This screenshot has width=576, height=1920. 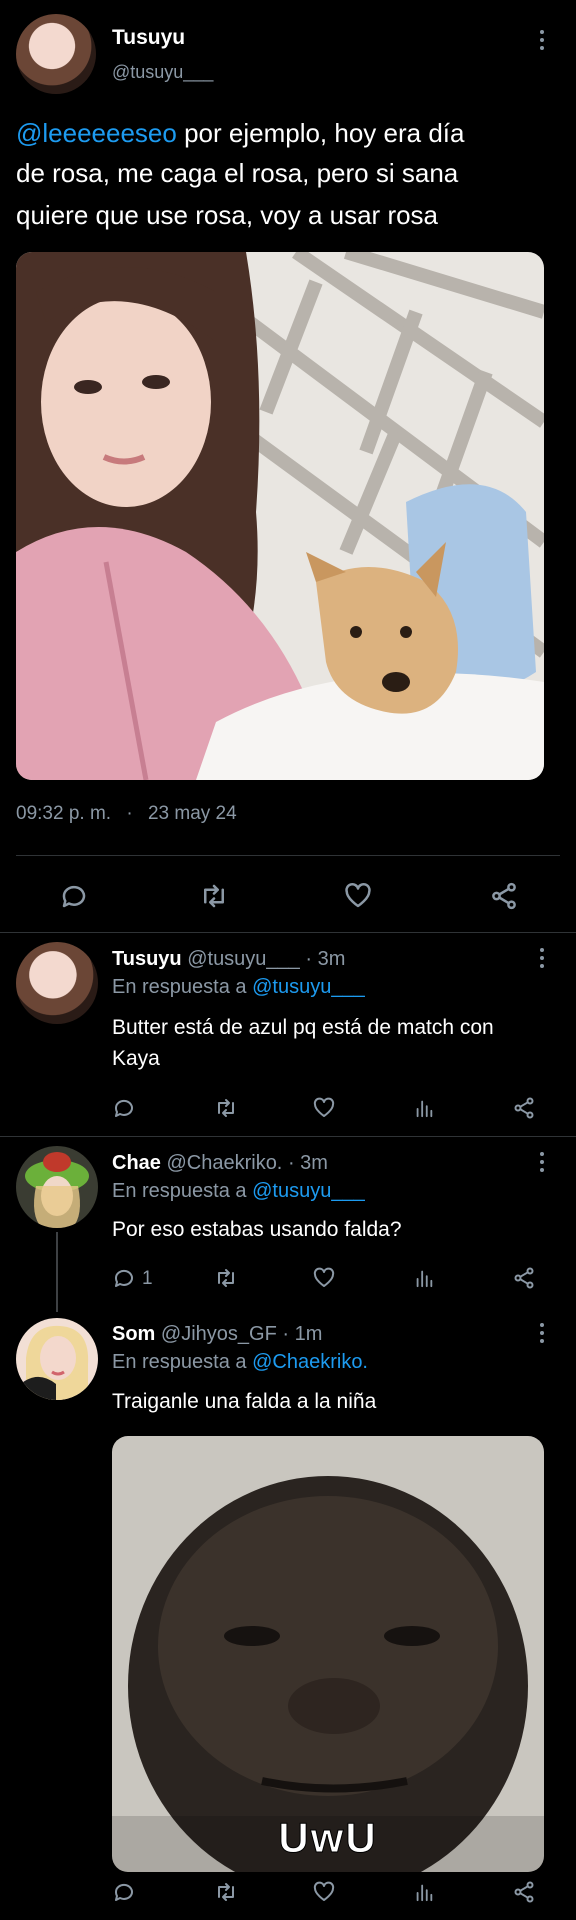 What do you see at coordinates (227, 215) in the screenshot?
I see `tweet-text-line3: quiere que use rosa, voy a usar rosa` at bounding box center [227, 215].